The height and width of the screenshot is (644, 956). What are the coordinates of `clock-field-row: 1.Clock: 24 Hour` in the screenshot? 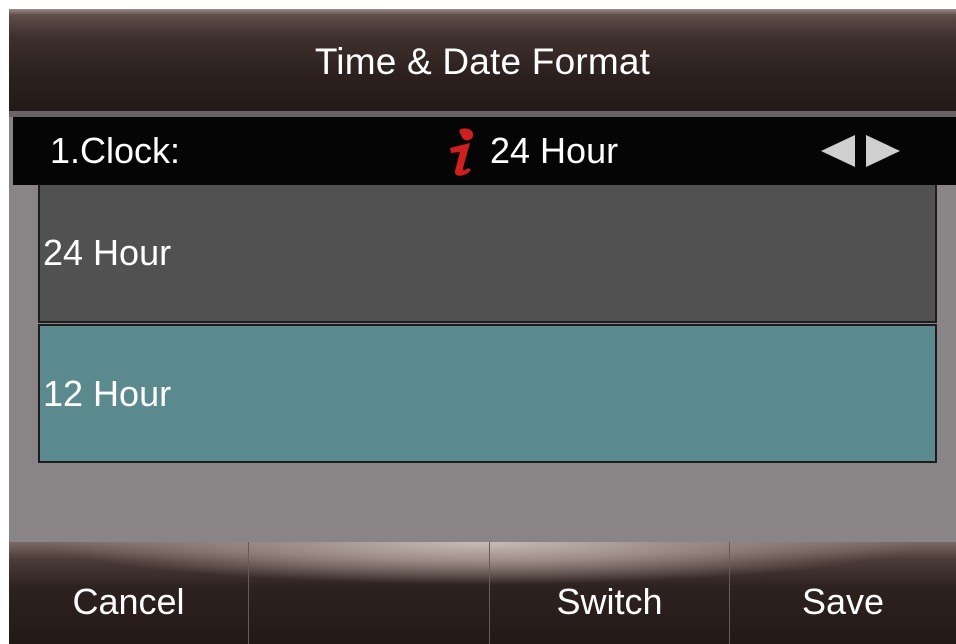 It's located at (484, 151).